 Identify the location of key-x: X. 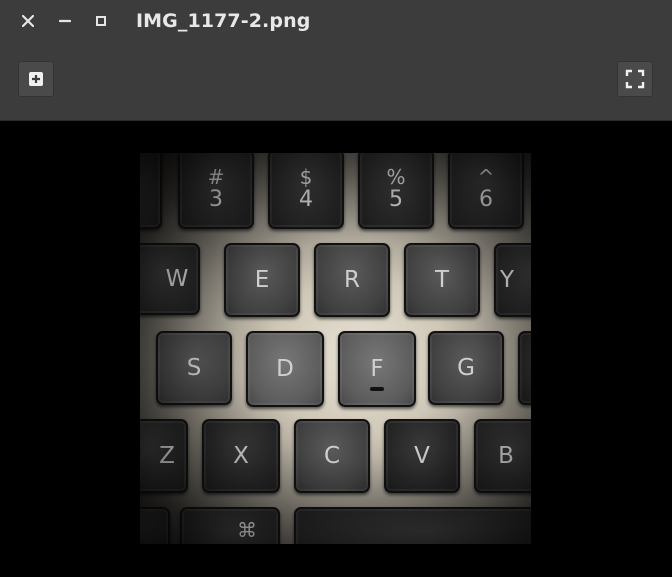
(241, 456).